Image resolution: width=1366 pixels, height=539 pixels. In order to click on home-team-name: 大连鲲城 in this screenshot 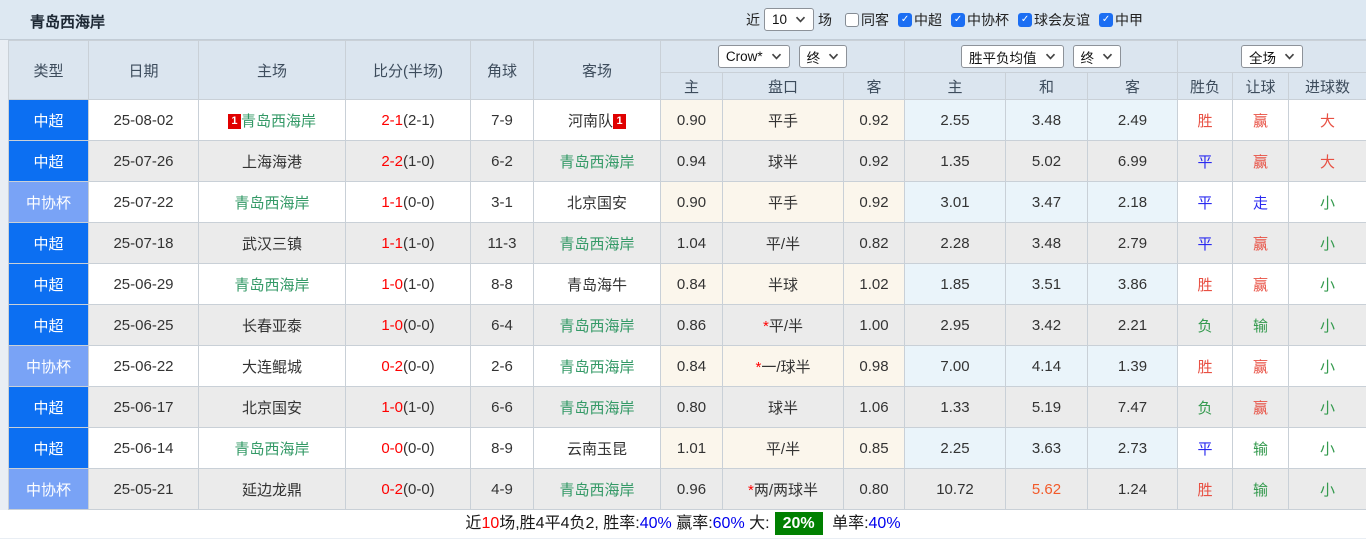, I will do `click(271, 367)`.